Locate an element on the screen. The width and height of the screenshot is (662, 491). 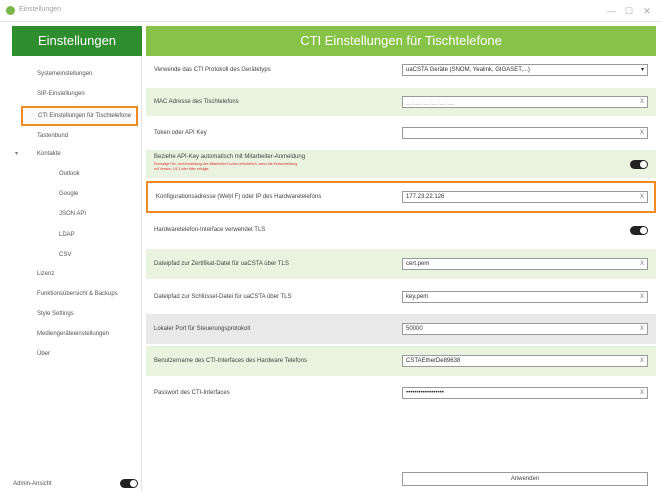
row-label: Hardwaretelefon-Interface verwendet TLS is located at coordinates (210, 230).